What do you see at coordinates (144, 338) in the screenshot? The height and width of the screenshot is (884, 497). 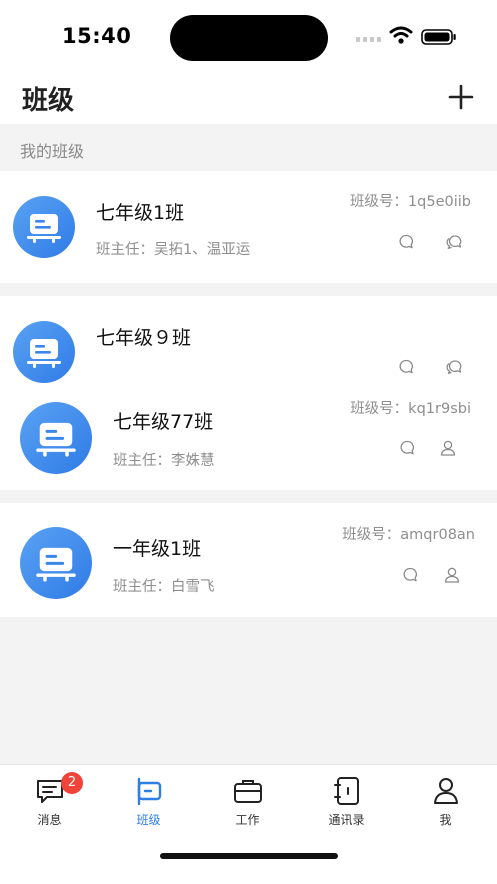 I see `class-name: 七年级９班` at bounding box center [144, 338].